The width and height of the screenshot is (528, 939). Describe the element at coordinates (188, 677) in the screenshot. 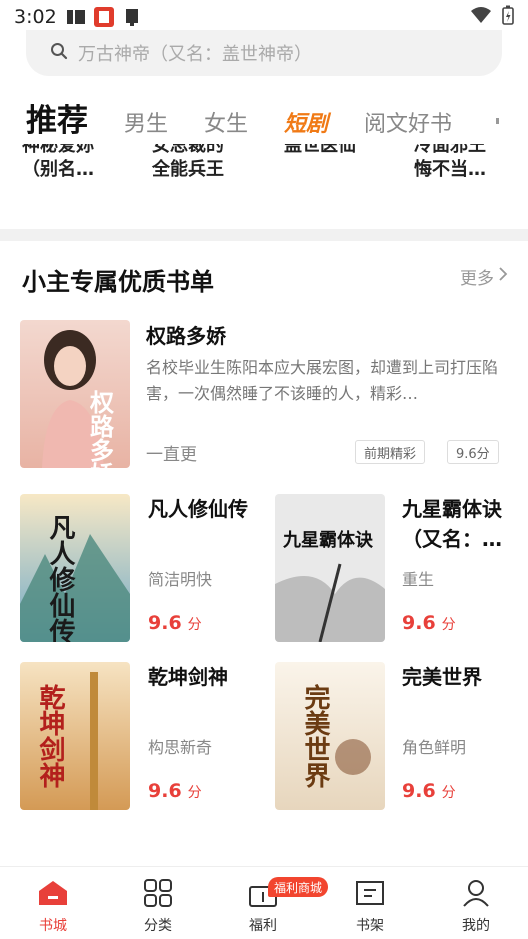

I see `book-title: 乾坤剑神` at that location.